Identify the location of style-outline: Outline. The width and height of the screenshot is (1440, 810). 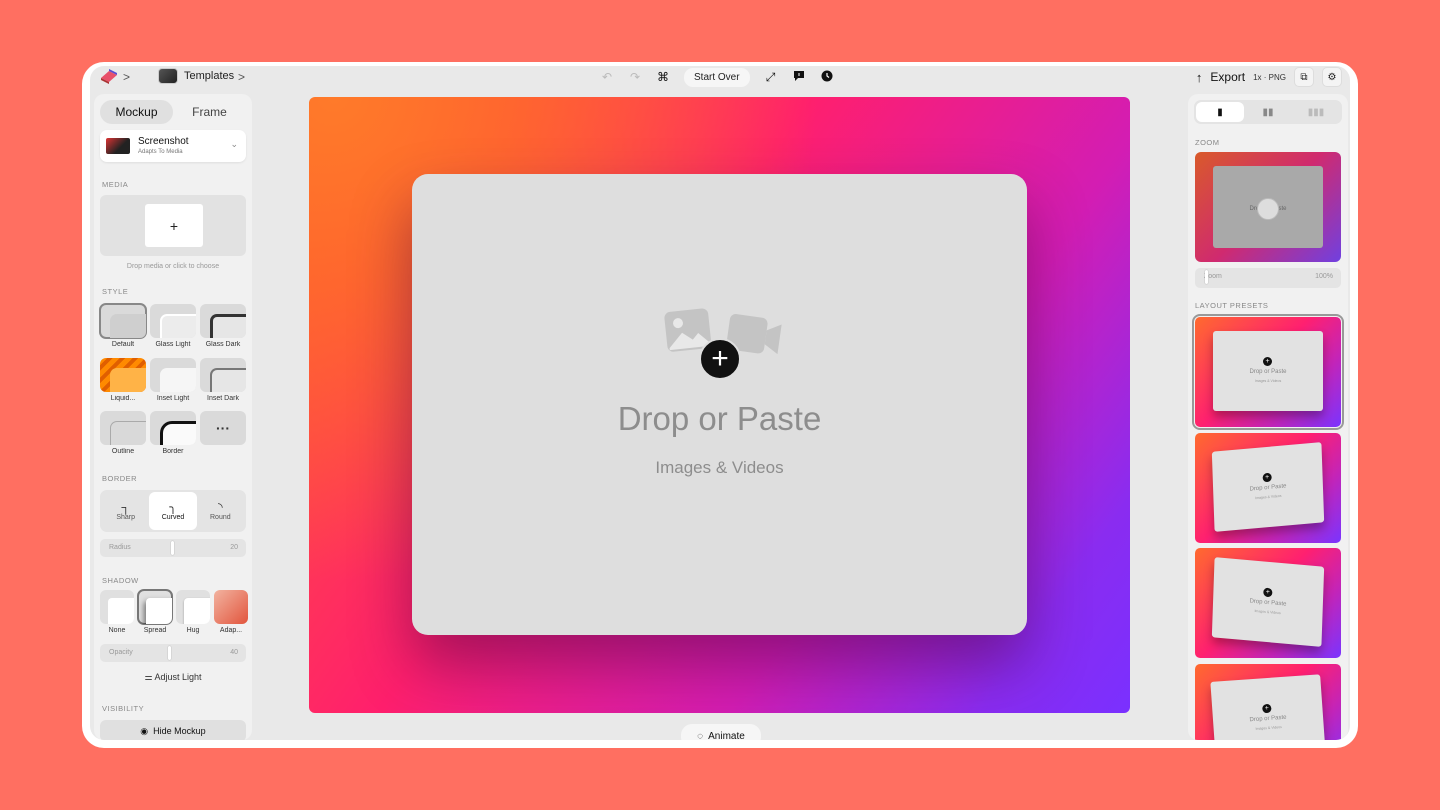
(123, 433).